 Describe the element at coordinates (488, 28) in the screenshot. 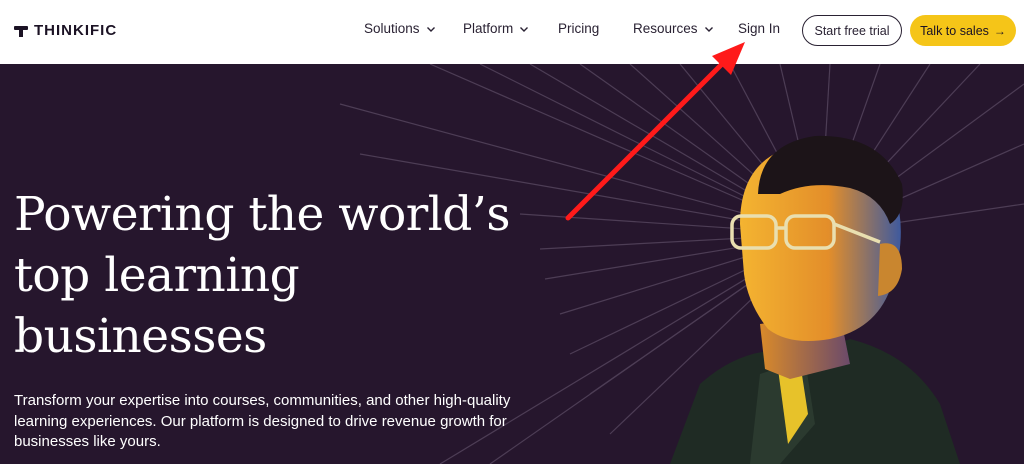

I see `nav-item-label: Platform` at that location.